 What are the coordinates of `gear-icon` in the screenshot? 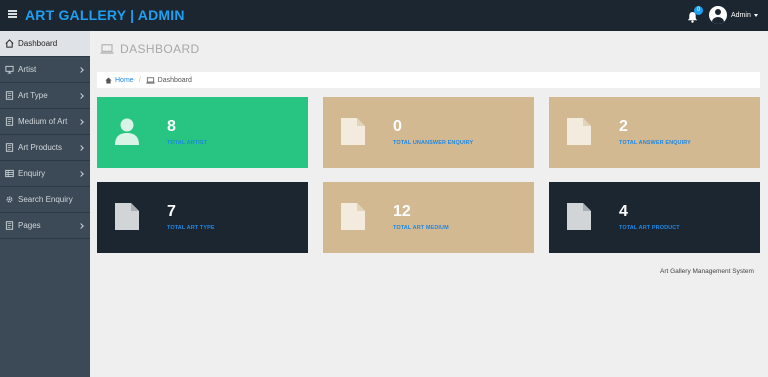 It's located at (9, 199).